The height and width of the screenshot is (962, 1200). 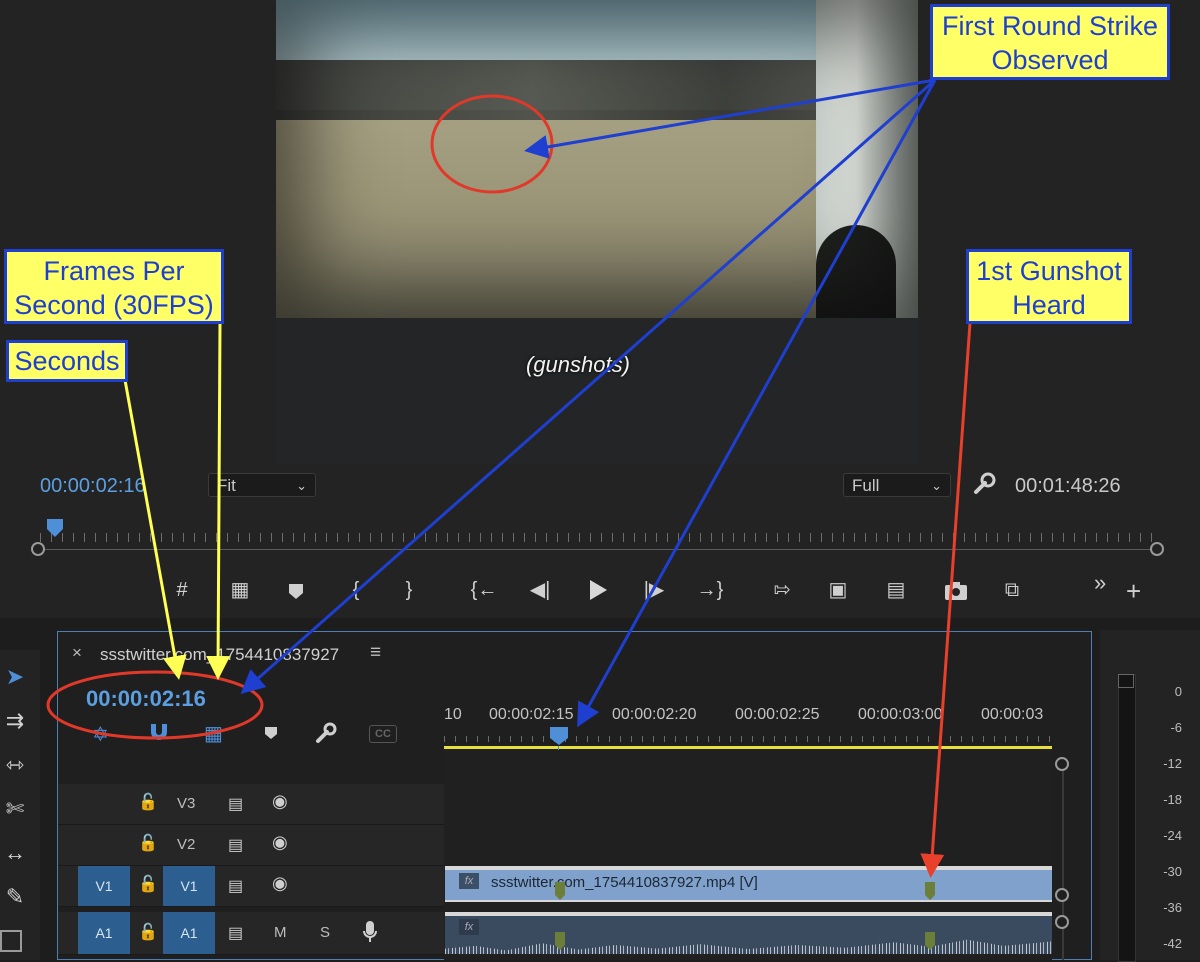 I want to click on annotation-line: Heard, so click(x=1049, y=305).